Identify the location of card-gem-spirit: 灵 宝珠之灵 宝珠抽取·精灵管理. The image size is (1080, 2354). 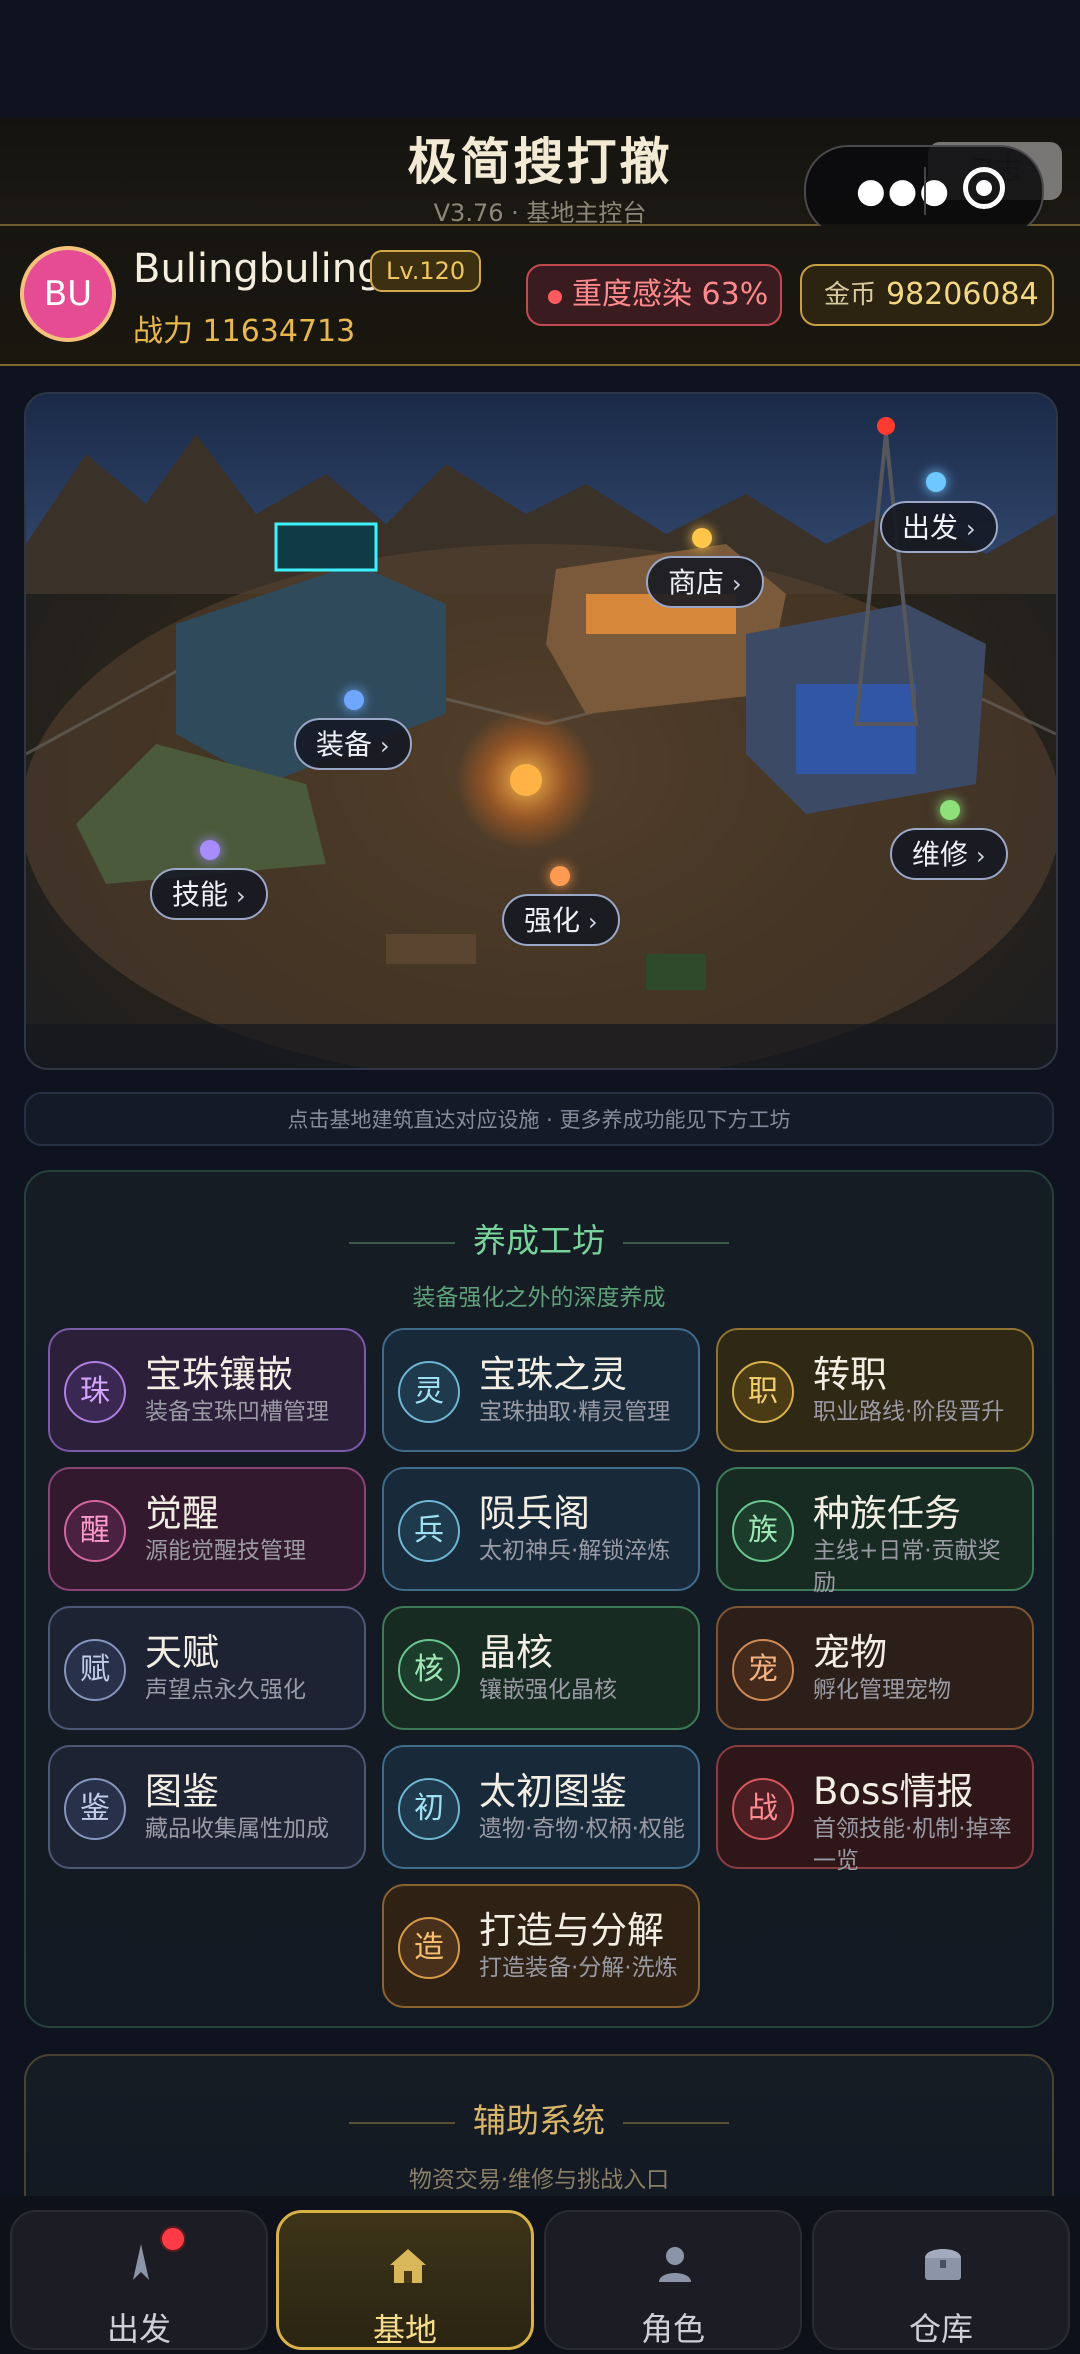
(541, 1390).